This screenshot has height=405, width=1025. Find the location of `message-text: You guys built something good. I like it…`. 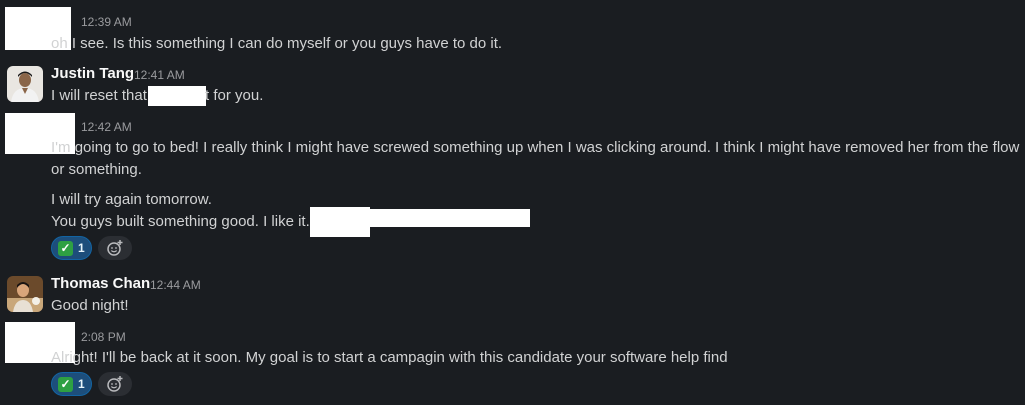

message-text: You guys built something good. I like it… is located at coordinates (180, 221).